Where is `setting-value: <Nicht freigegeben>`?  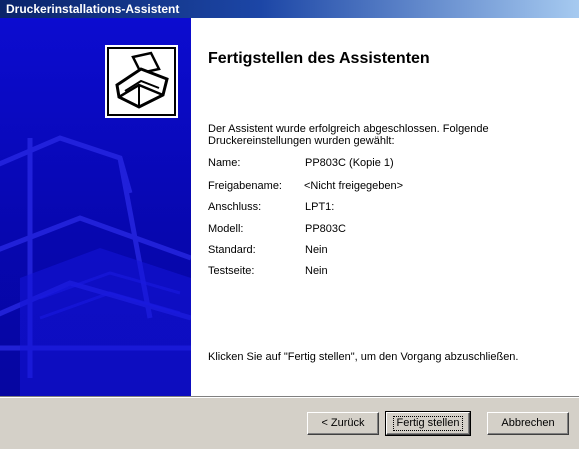
setting-value: <Nicht freigegeben> is located at coordinates (354, 186).